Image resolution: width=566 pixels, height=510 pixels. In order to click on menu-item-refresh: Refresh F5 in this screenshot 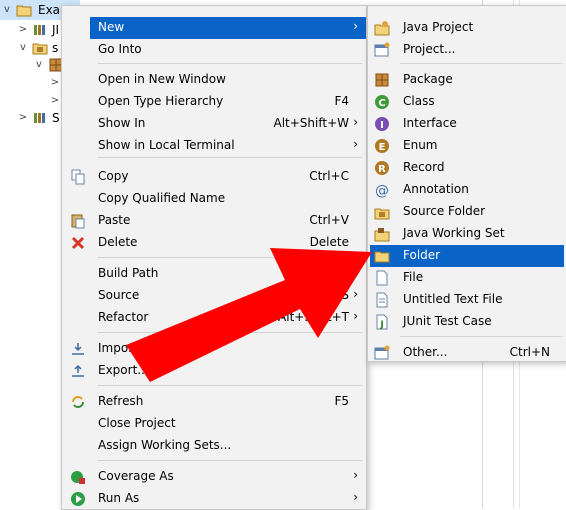, I will do `click(214, 402)`.